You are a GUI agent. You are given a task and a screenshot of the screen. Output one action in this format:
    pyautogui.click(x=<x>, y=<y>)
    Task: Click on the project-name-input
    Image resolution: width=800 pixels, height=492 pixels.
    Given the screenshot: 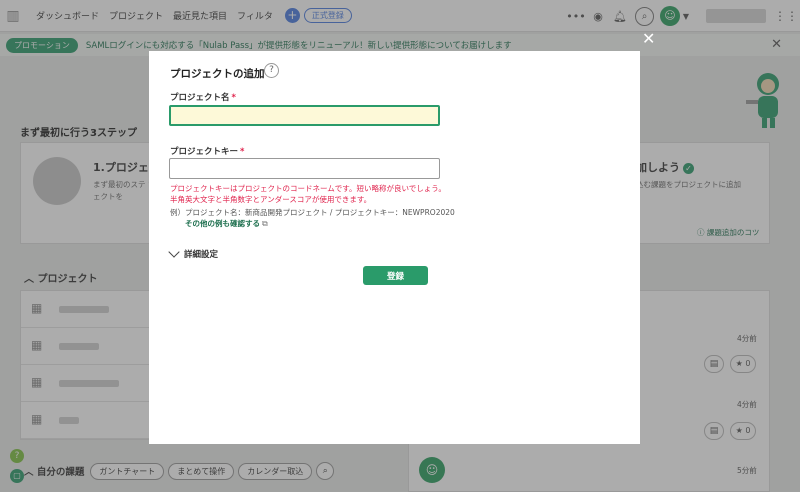 What is the action you would take?
    pyautogui.click(x=304, y=115)
    